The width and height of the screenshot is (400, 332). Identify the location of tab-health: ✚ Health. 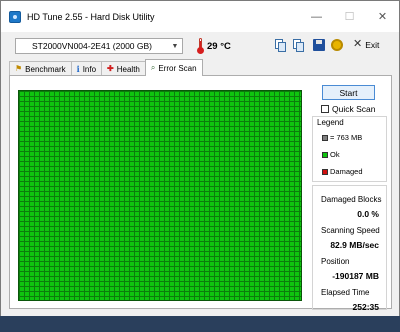
(123, 68).